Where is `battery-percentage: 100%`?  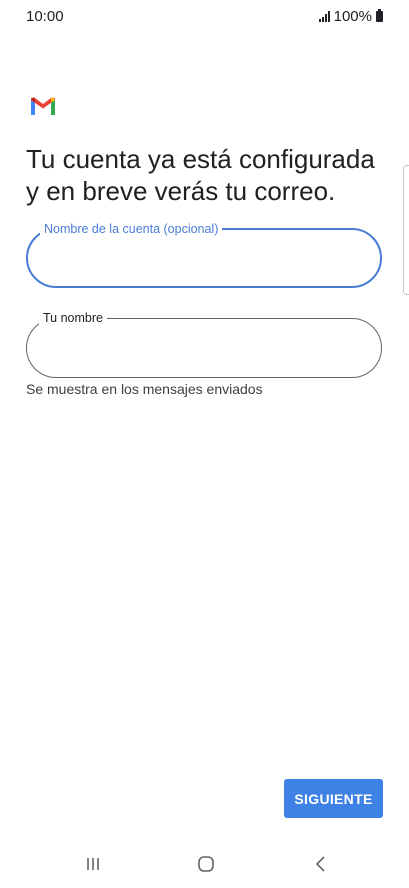
battery-percentage: 100% is located at coordinates (352, 16).